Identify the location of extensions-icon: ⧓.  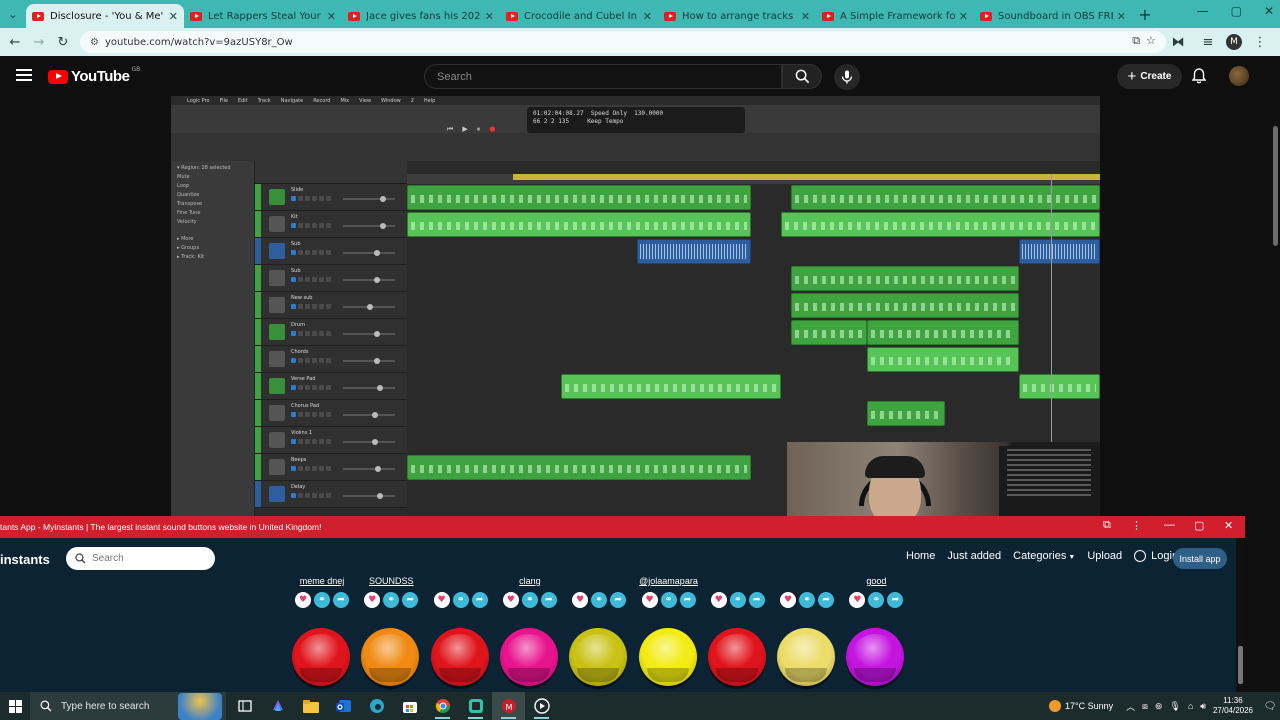
(1178, 42).